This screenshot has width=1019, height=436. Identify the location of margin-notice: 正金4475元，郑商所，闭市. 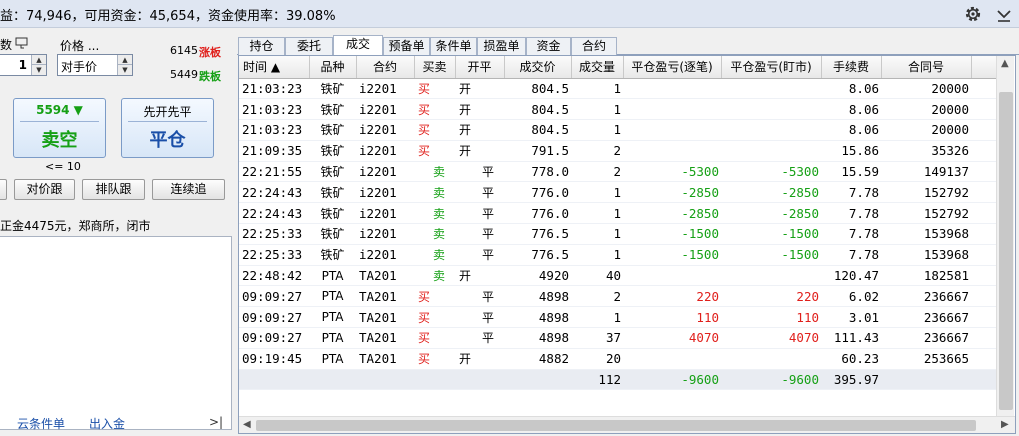
(75, 226).